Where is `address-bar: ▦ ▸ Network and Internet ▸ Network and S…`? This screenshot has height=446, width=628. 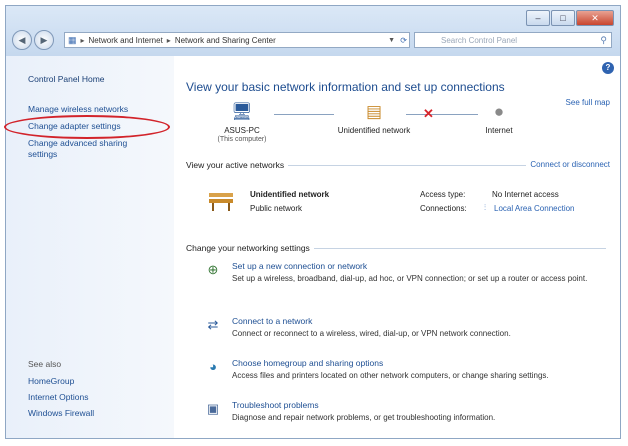 address-bar: ▦ ▸ Network and Internet ▸ Network and S… is located at coordinates (237, 40).